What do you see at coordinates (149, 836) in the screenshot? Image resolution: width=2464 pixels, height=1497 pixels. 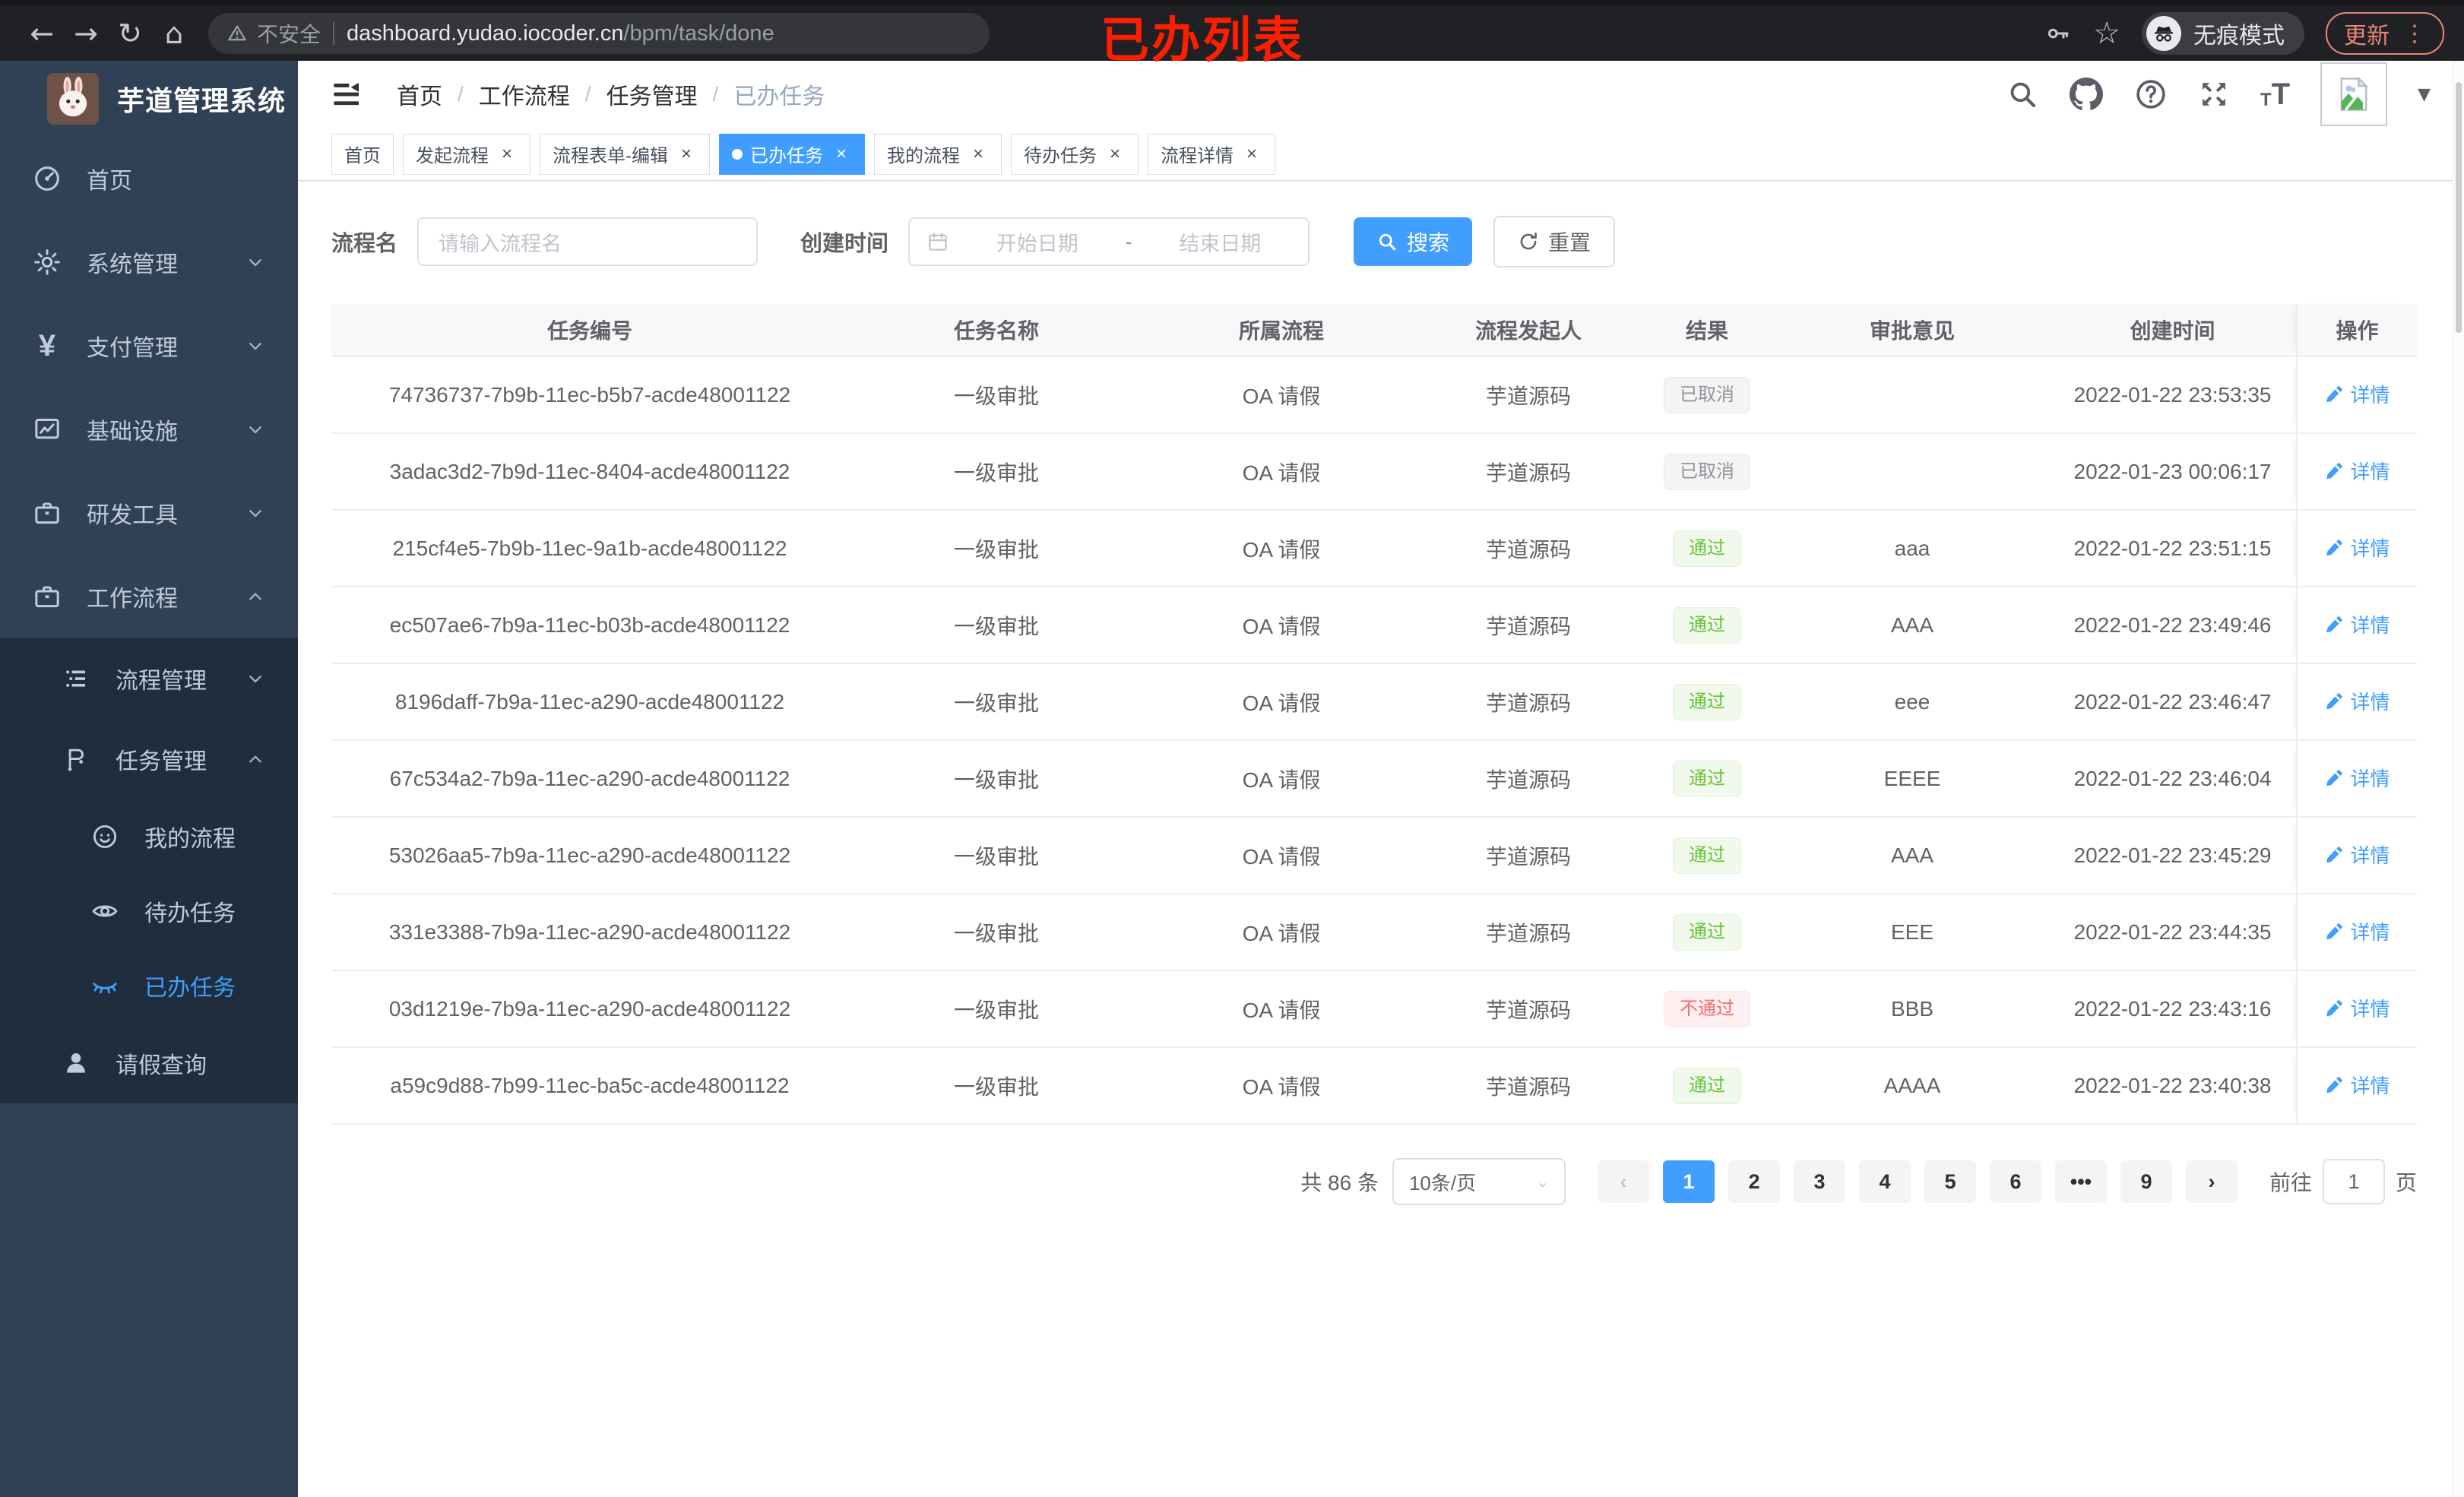 I see `sidebar-item-我的流程: 我的流程` at bounding box center [149, 836].